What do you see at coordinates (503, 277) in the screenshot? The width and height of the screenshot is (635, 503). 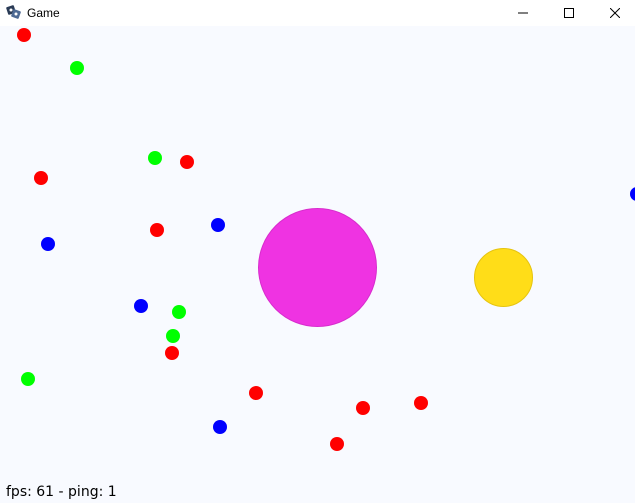 I see `big-yellow-blob` at bounding box center [503, 277].